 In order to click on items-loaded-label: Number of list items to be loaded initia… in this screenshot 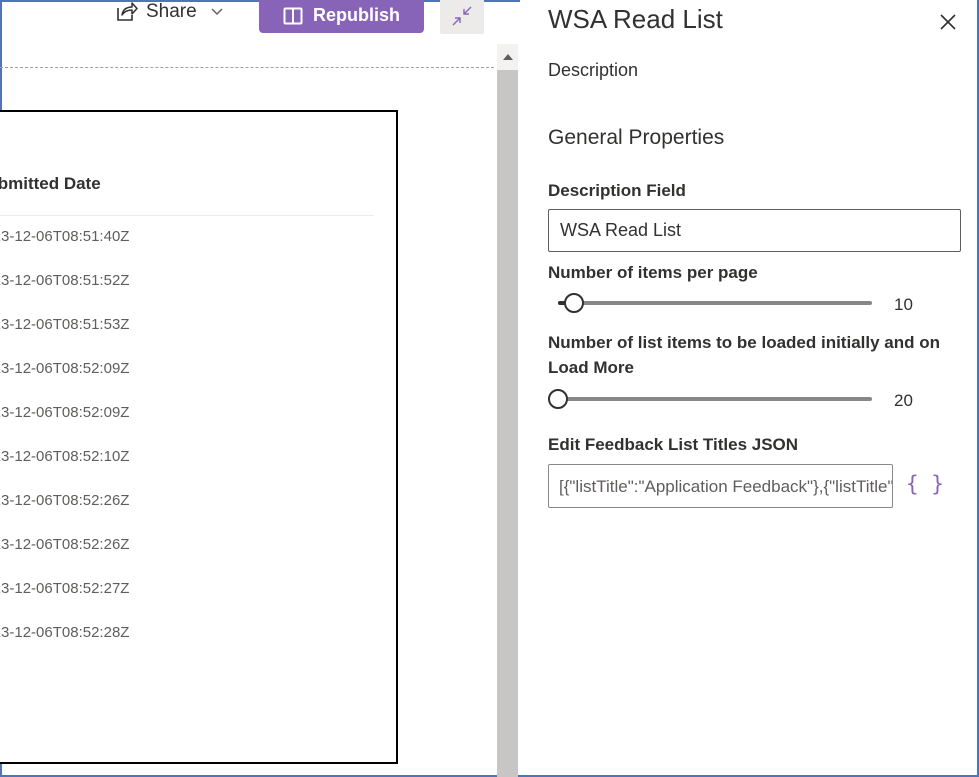, I will do `click(744, 355)`.